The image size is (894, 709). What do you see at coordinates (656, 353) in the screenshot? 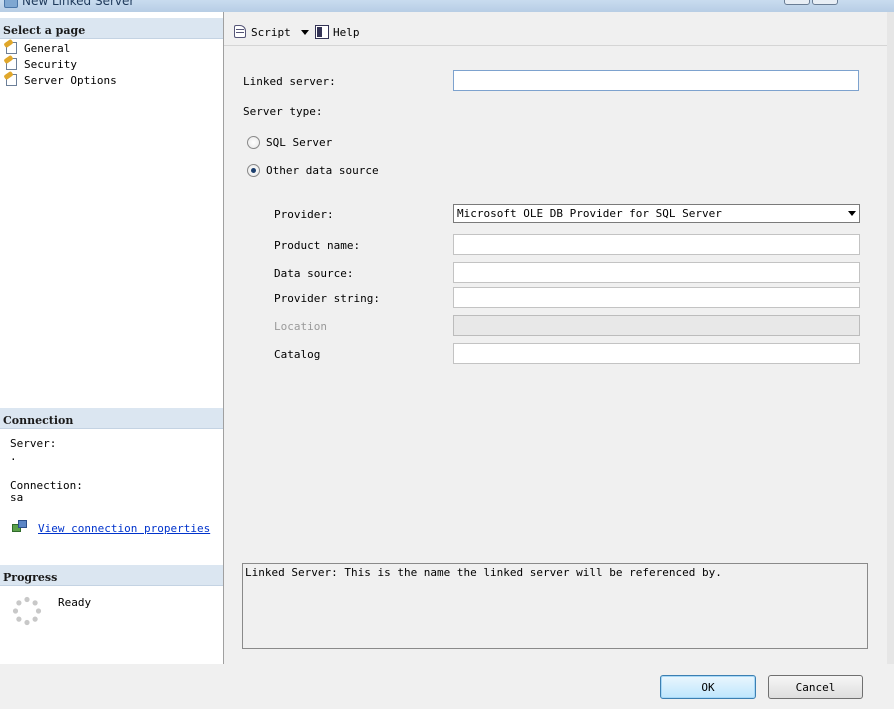
I see `catalog-input` at bounding box center [656, 353].